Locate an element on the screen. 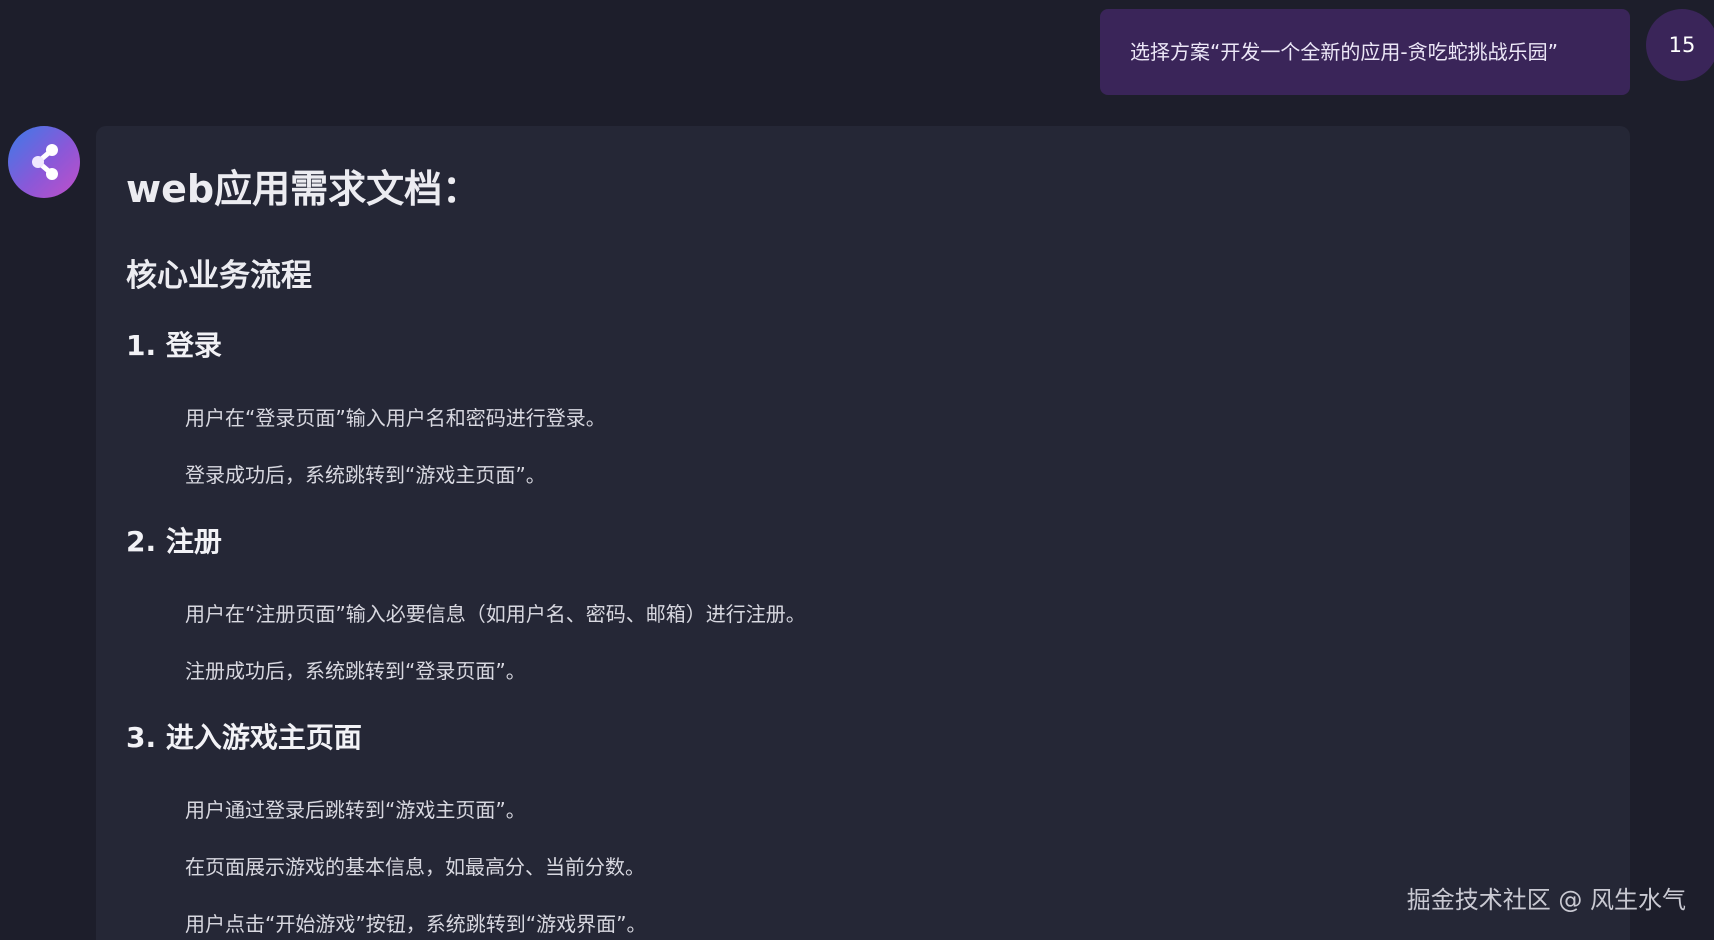 The image size is (1714, 940). step-heading-register: 2. 注册 is located at coordinates (174, 541).